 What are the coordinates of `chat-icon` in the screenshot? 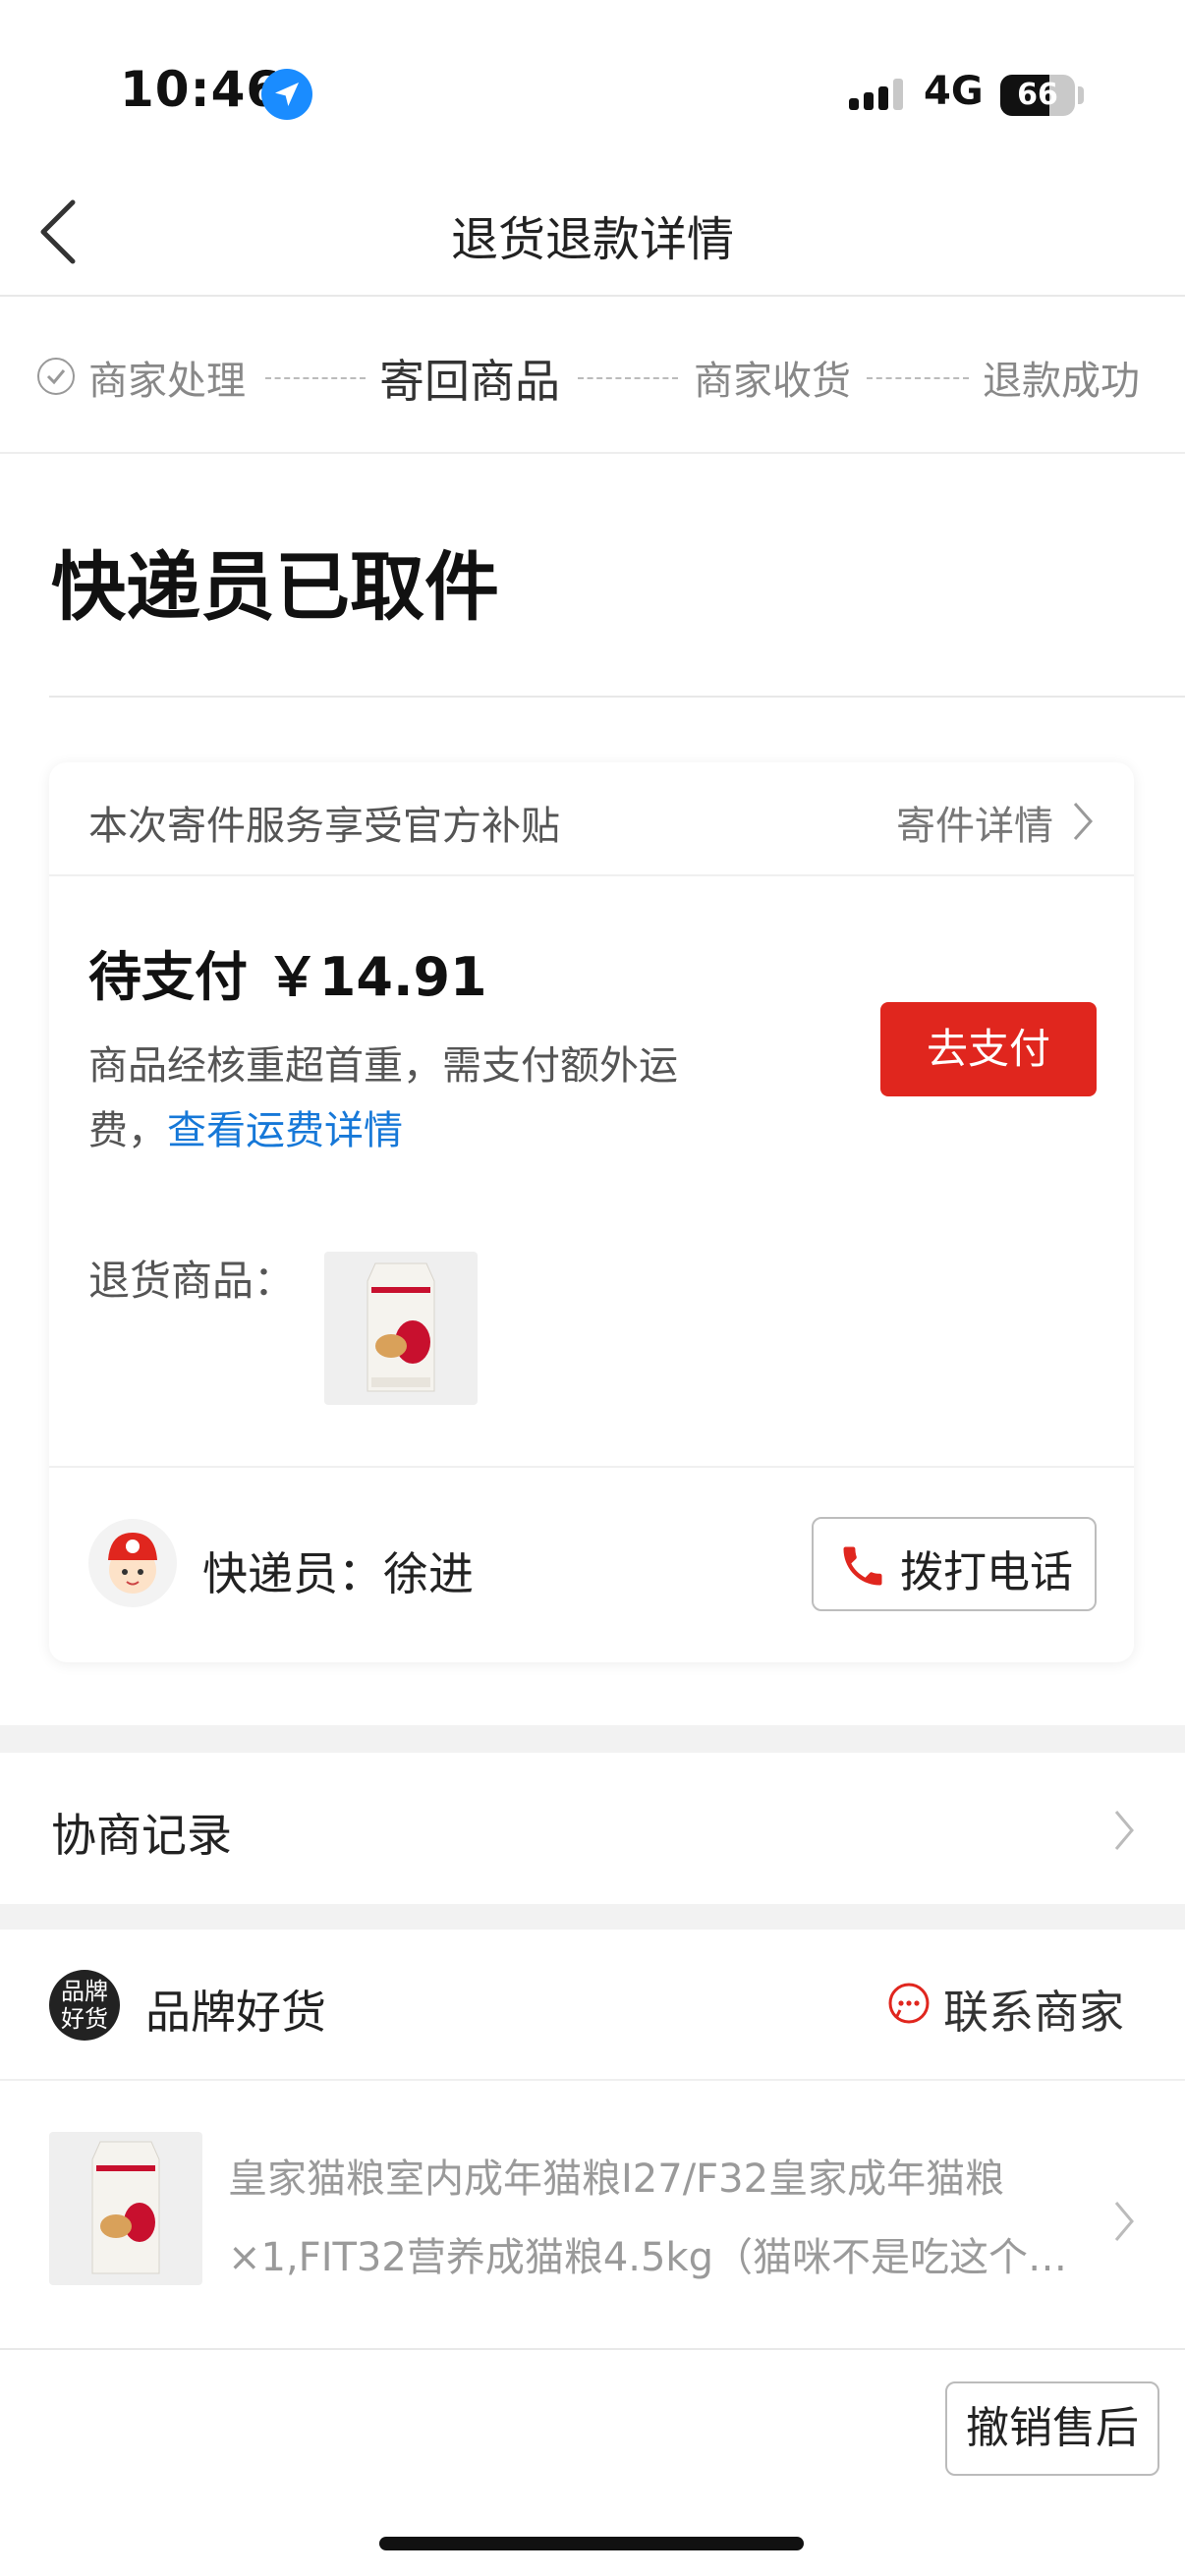 It's located at (909, 2003).